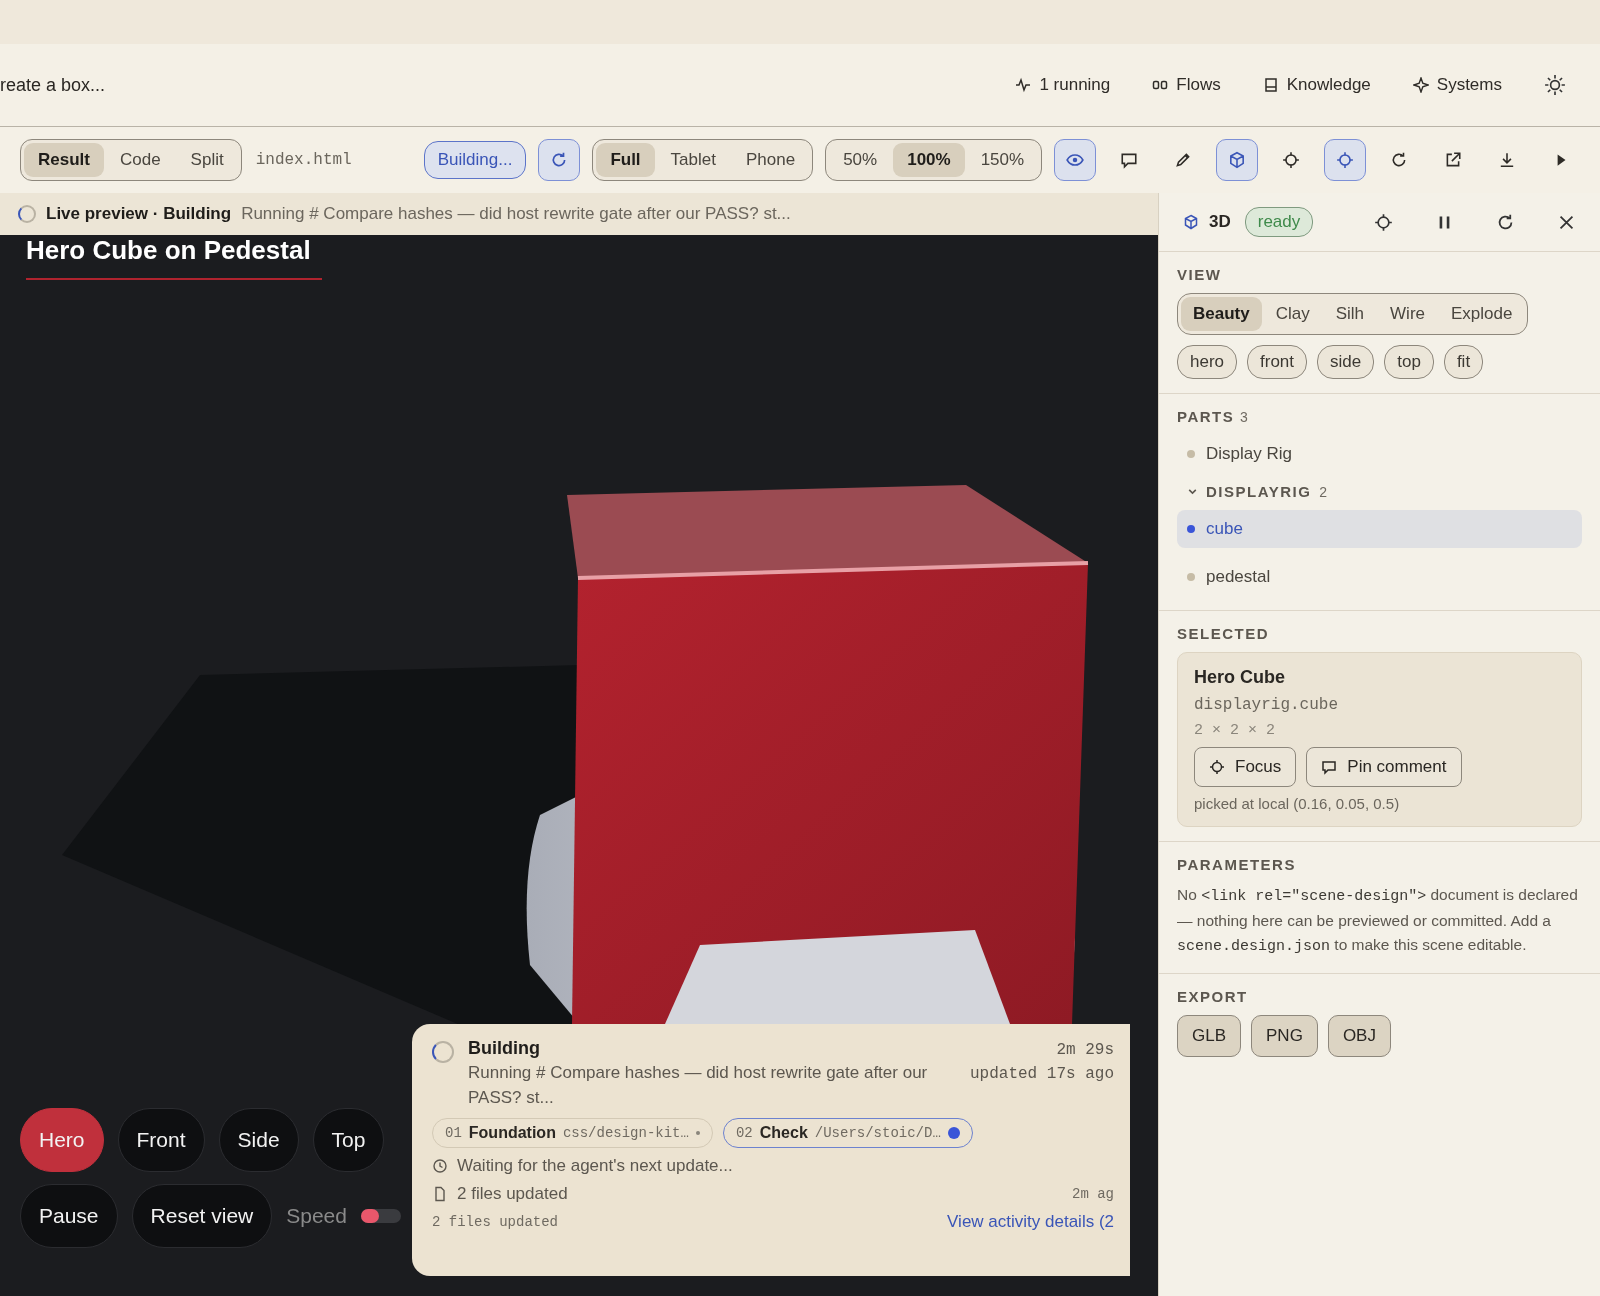 The width and height of the screenshot is (1600, 1296). What do you see at coordinates (1183, 160) in the screenshot?
I see `pencil-icon` at bounding box center [1183, 160].